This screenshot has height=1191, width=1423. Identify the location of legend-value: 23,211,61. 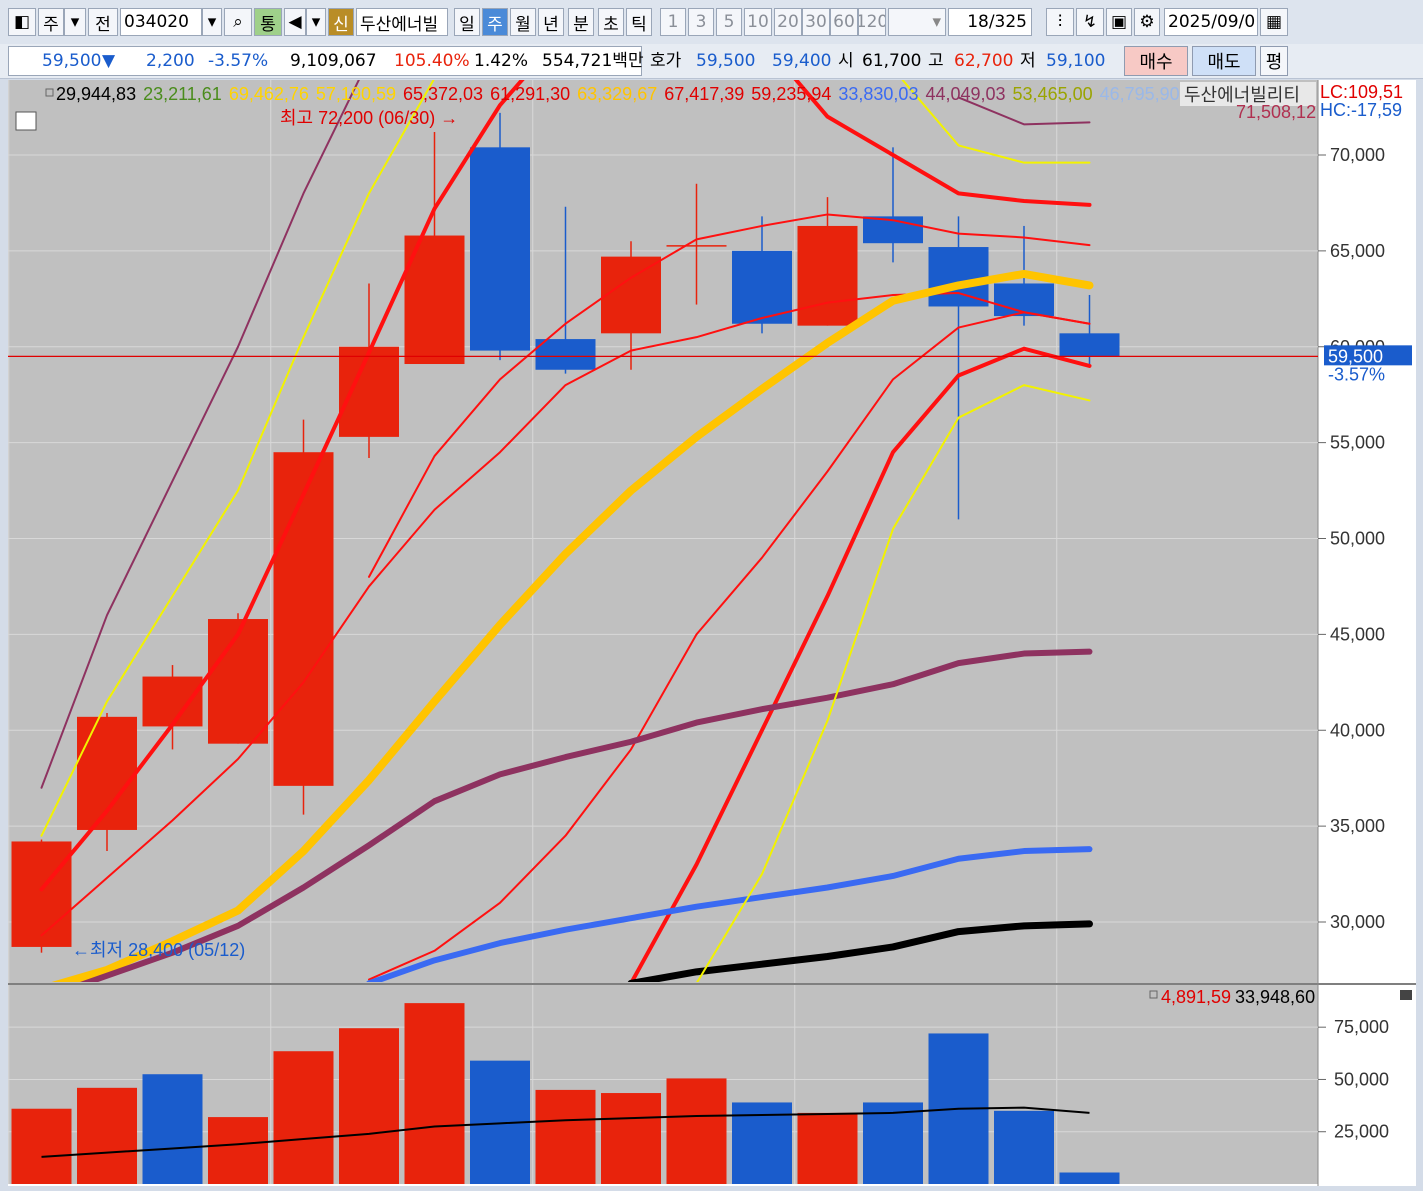
(182, 94).